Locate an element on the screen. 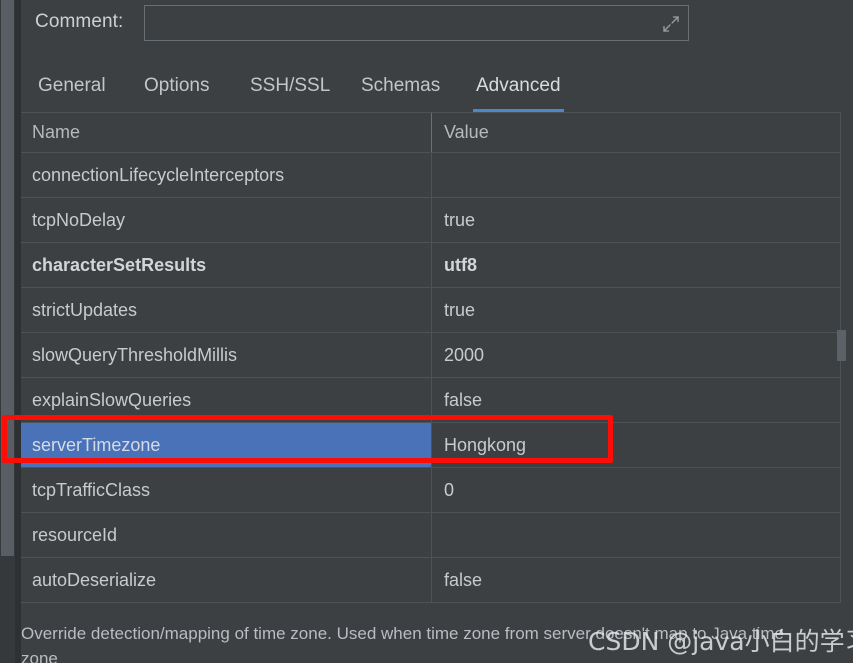 This screenshot has height=663, width=853. tab-advanced: Advanced is located at coordinates (518, 89).